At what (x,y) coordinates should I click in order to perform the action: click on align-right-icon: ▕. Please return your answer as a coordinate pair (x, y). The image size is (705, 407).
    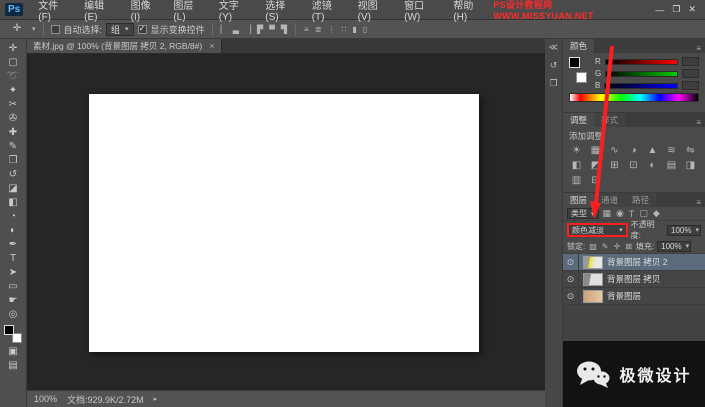
    Looking at the image, I should click on (248, 29).